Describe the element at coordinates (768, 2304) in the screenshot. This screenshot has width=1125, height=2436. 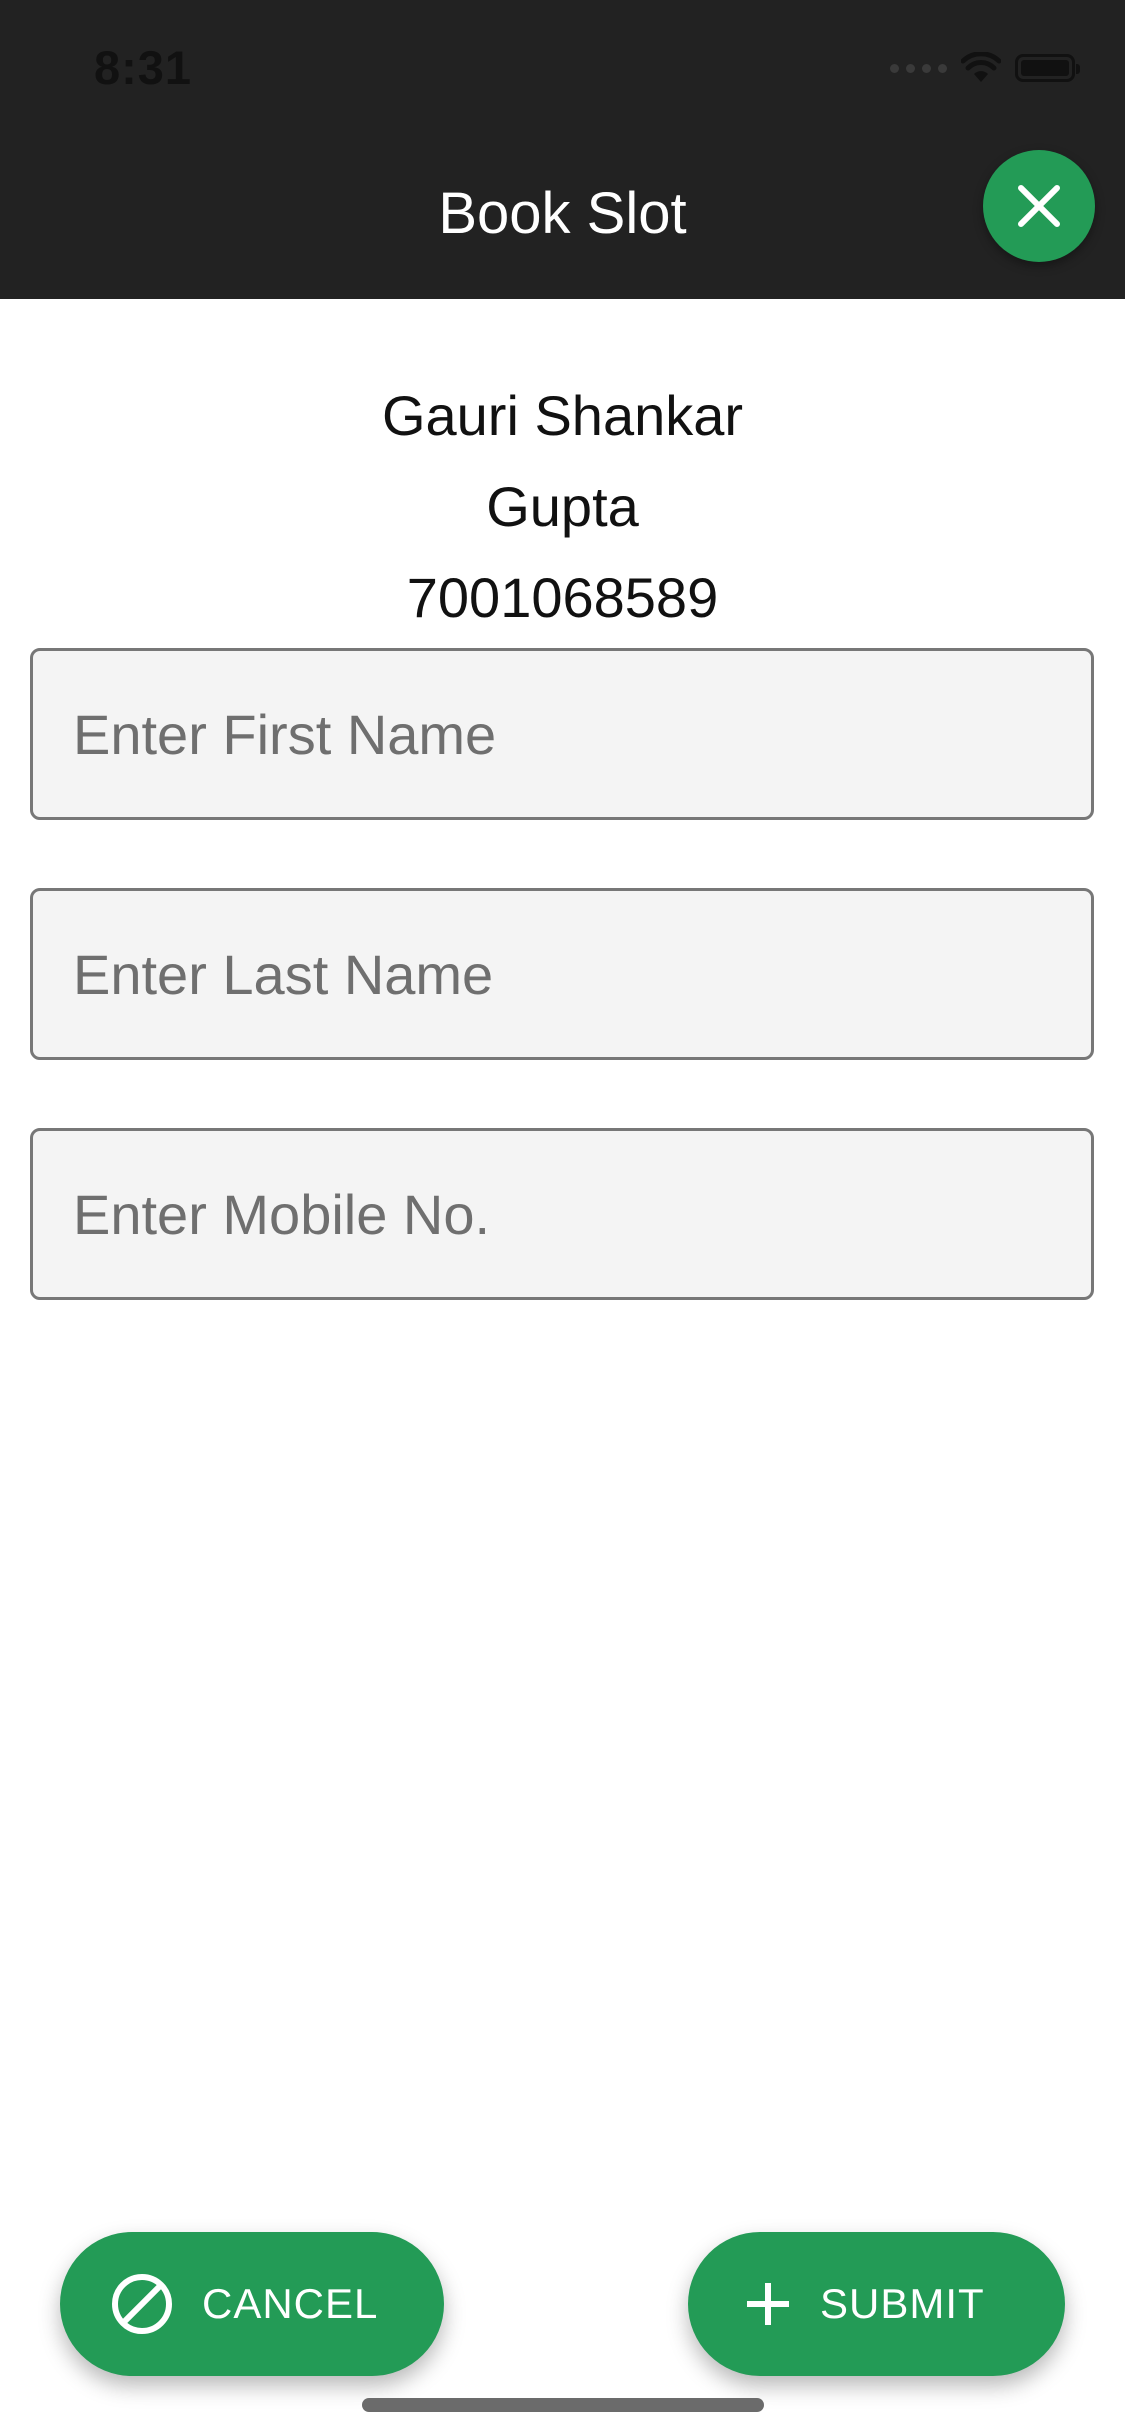
I see `plus-icon` at that location.